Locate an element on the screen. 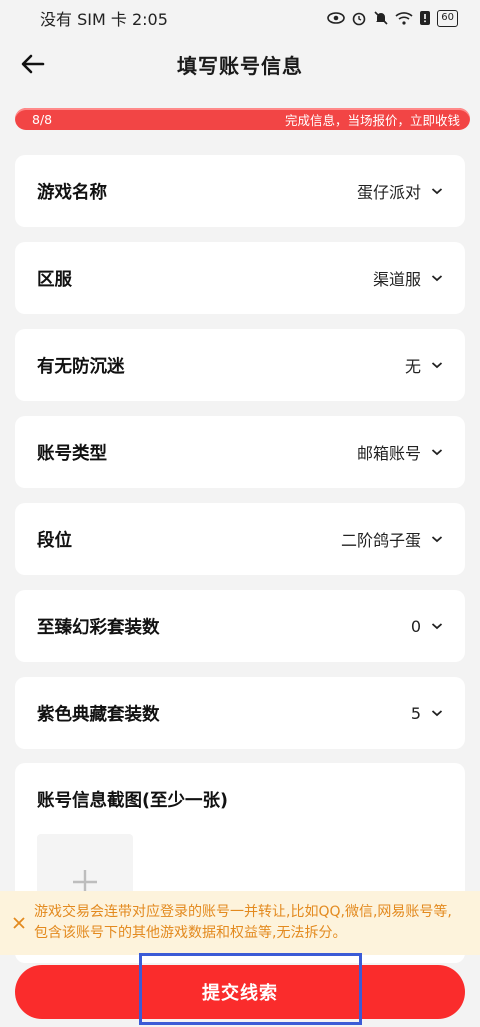  field-value: 0 is located at coordinates (415, 626).